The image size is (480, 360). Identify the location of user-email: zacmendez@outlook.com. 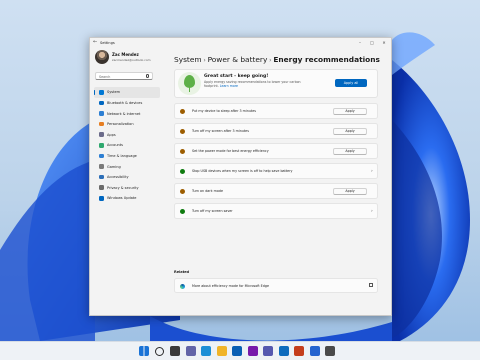
(131, 60).